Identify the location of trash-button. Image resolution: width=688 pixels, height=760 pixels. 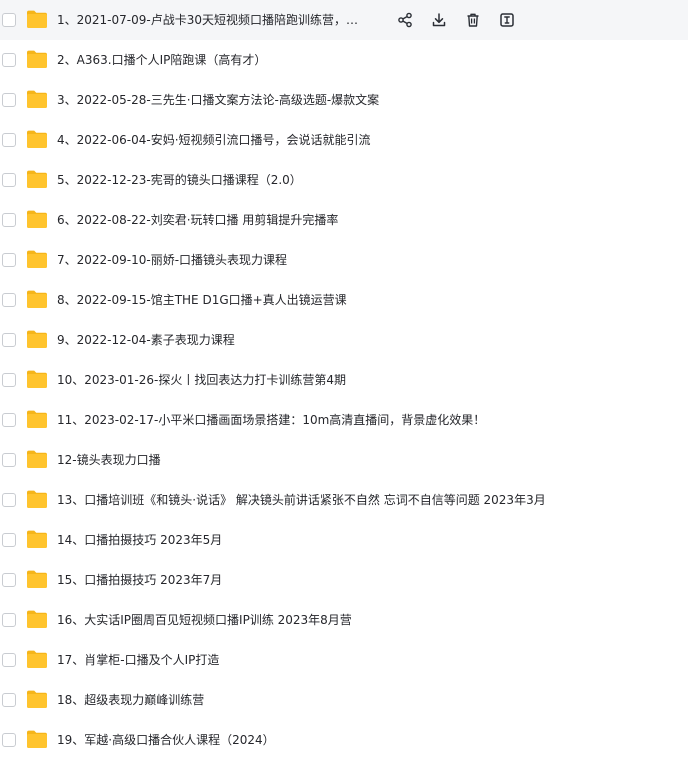
(473, 20).